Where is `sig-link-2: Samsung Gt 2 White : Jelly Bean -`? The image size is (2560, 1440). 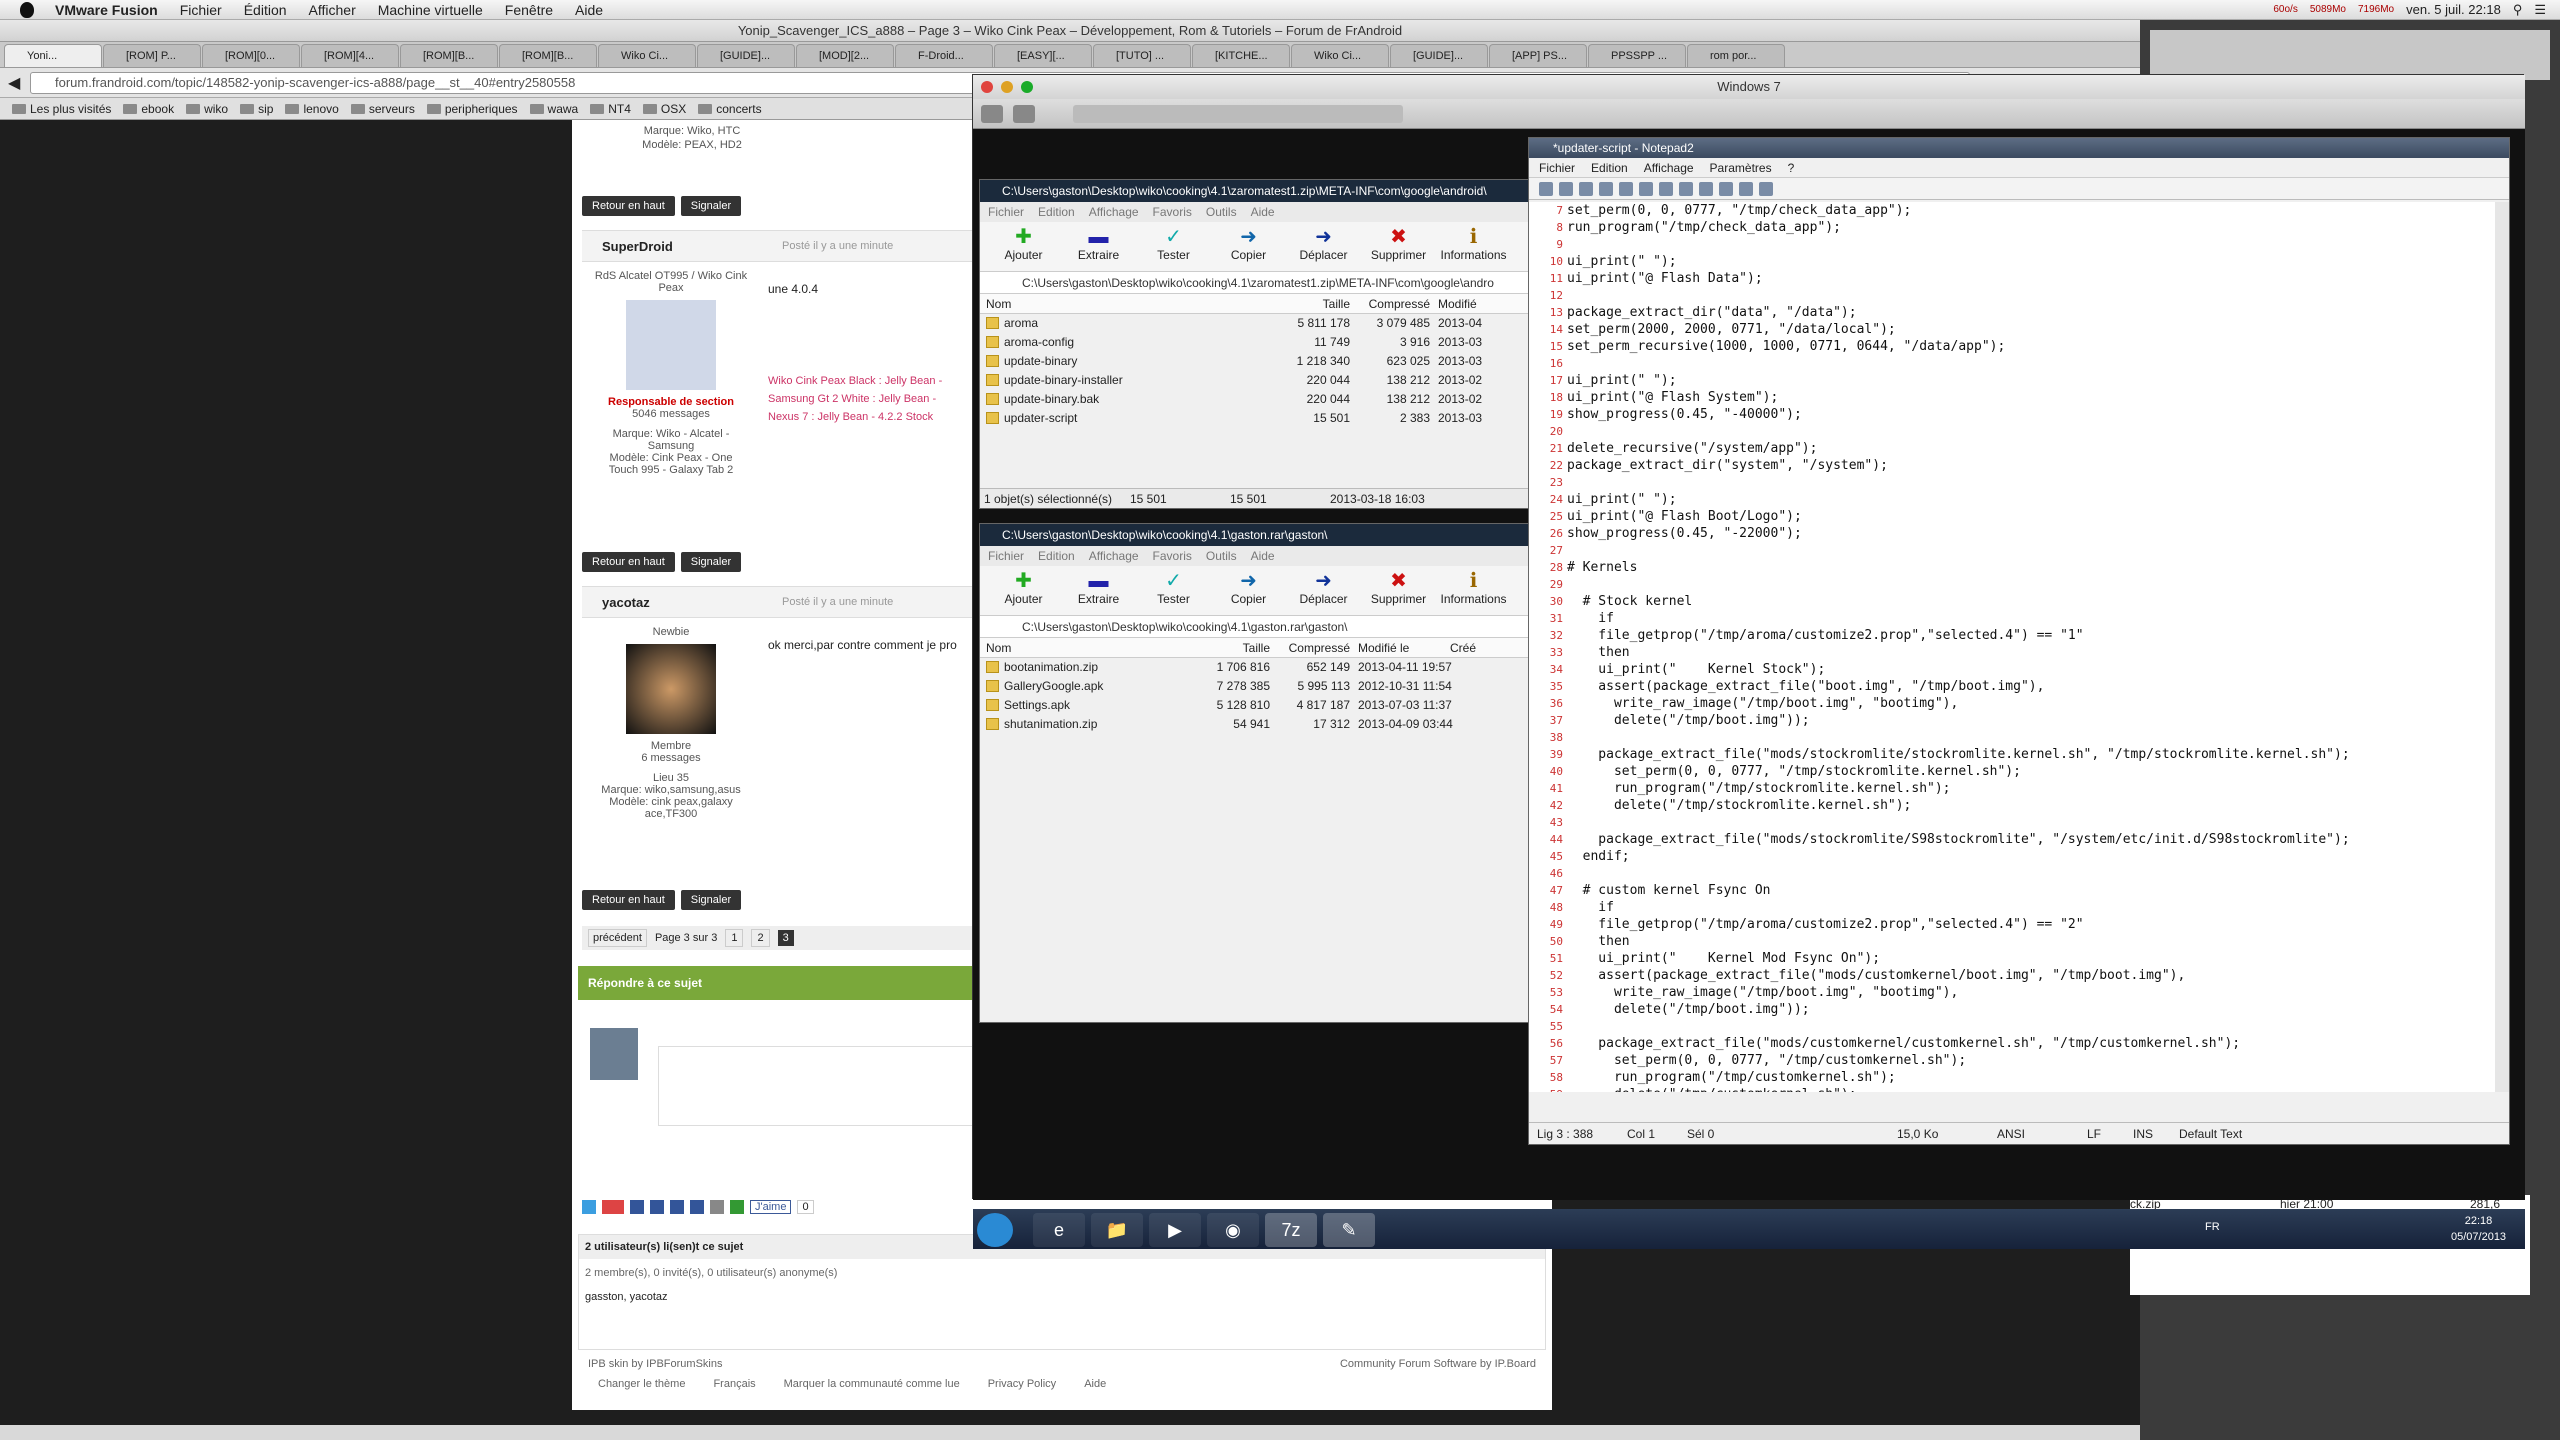 sig-link-2: Samsung Gt 2 White : Jelly Bean - is located at coordinates (855, 399).